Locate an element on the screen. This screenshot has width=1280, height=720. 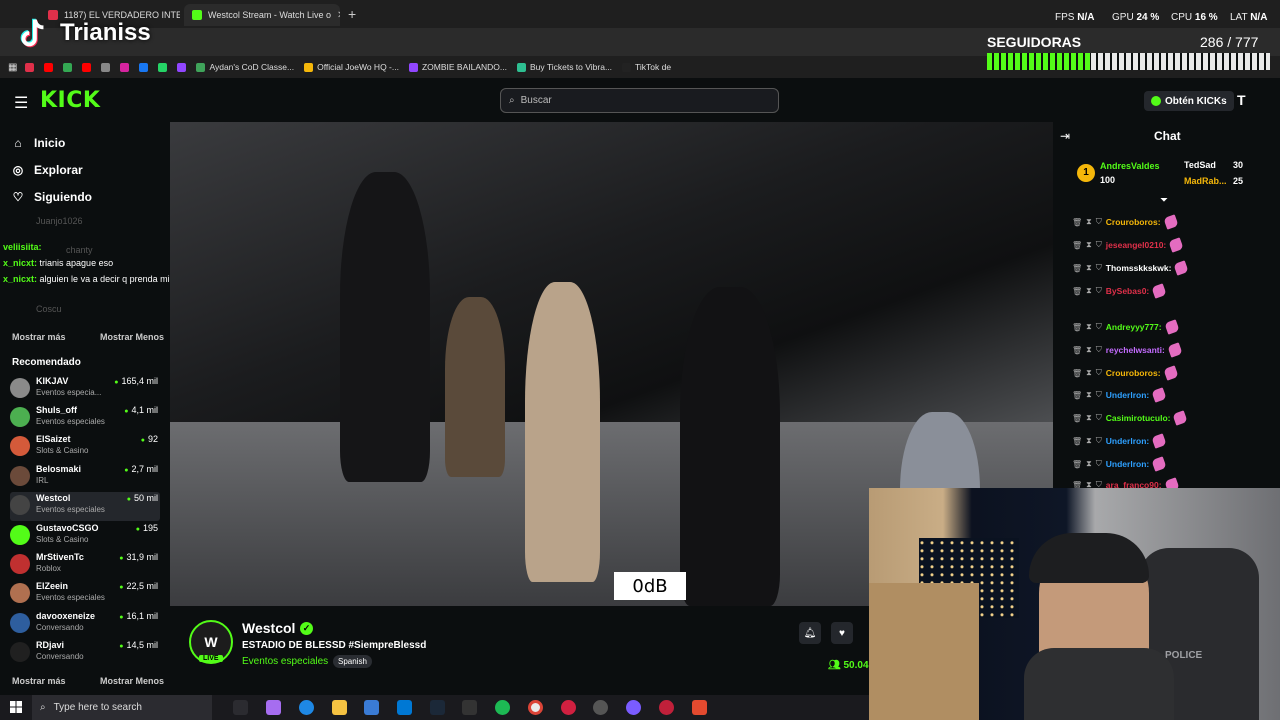
collapse-chat-icon: ⇥ is located at coordinates (1065, 136).